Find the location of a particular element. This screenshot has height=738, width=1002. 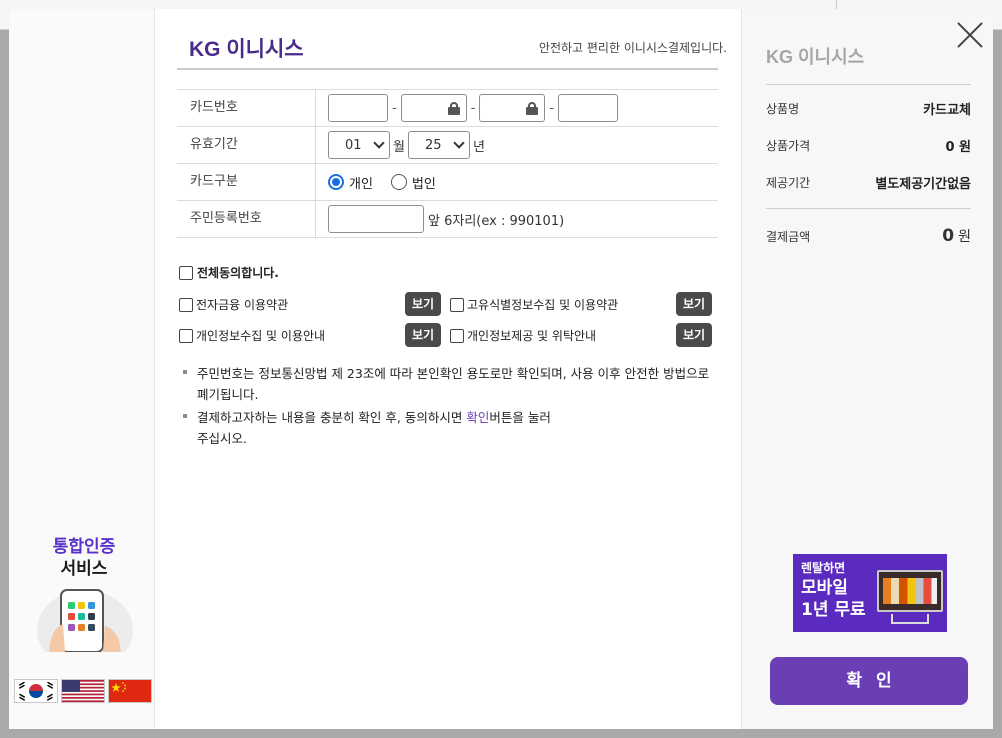

expiry-year-select: 25 is located at coordinates (438, 145).